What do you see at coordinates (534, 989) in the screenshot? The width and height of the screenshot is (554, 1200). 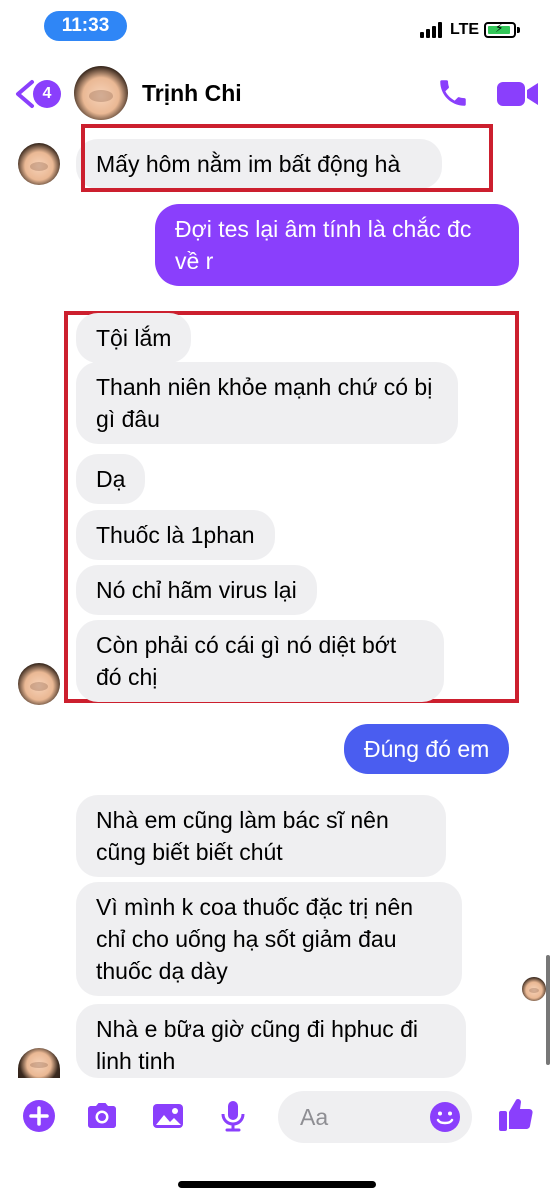 I see `read-receipt-avatar` at bounding box center [534, 989].